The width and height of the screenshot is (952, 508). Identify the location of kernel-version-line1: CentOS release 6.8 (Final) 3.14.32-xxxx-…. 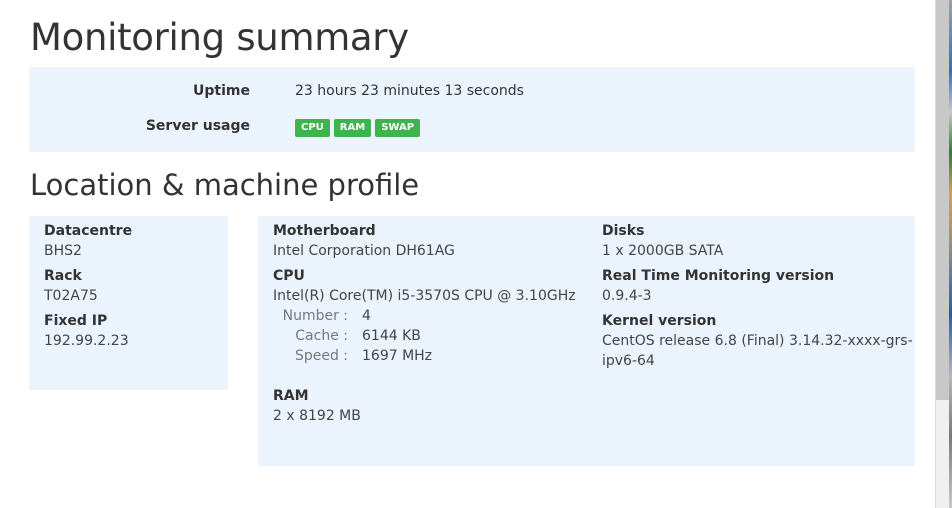
(757, 341).